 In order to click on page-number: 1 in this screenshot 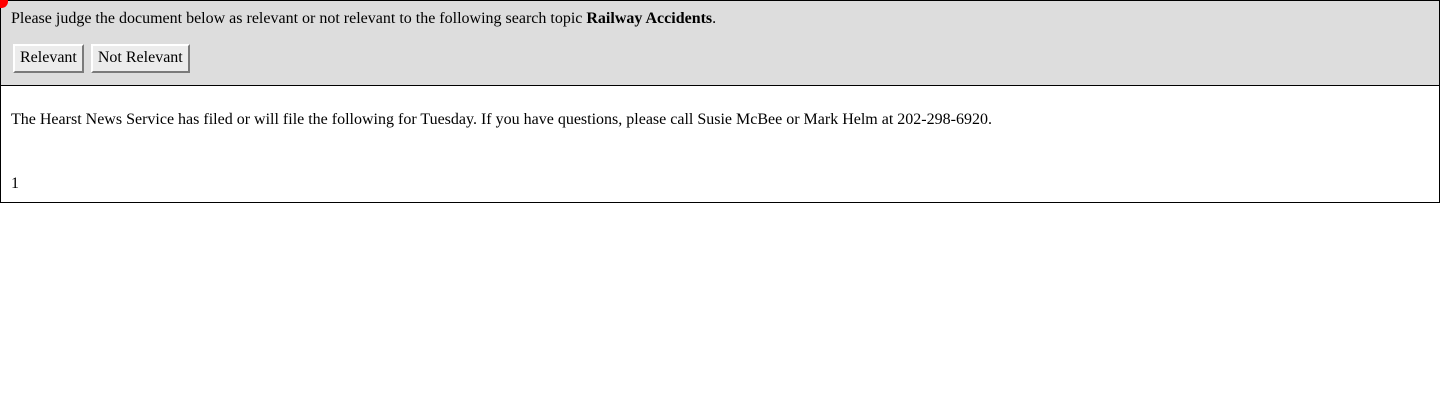, I will do `click(15, 183)`.